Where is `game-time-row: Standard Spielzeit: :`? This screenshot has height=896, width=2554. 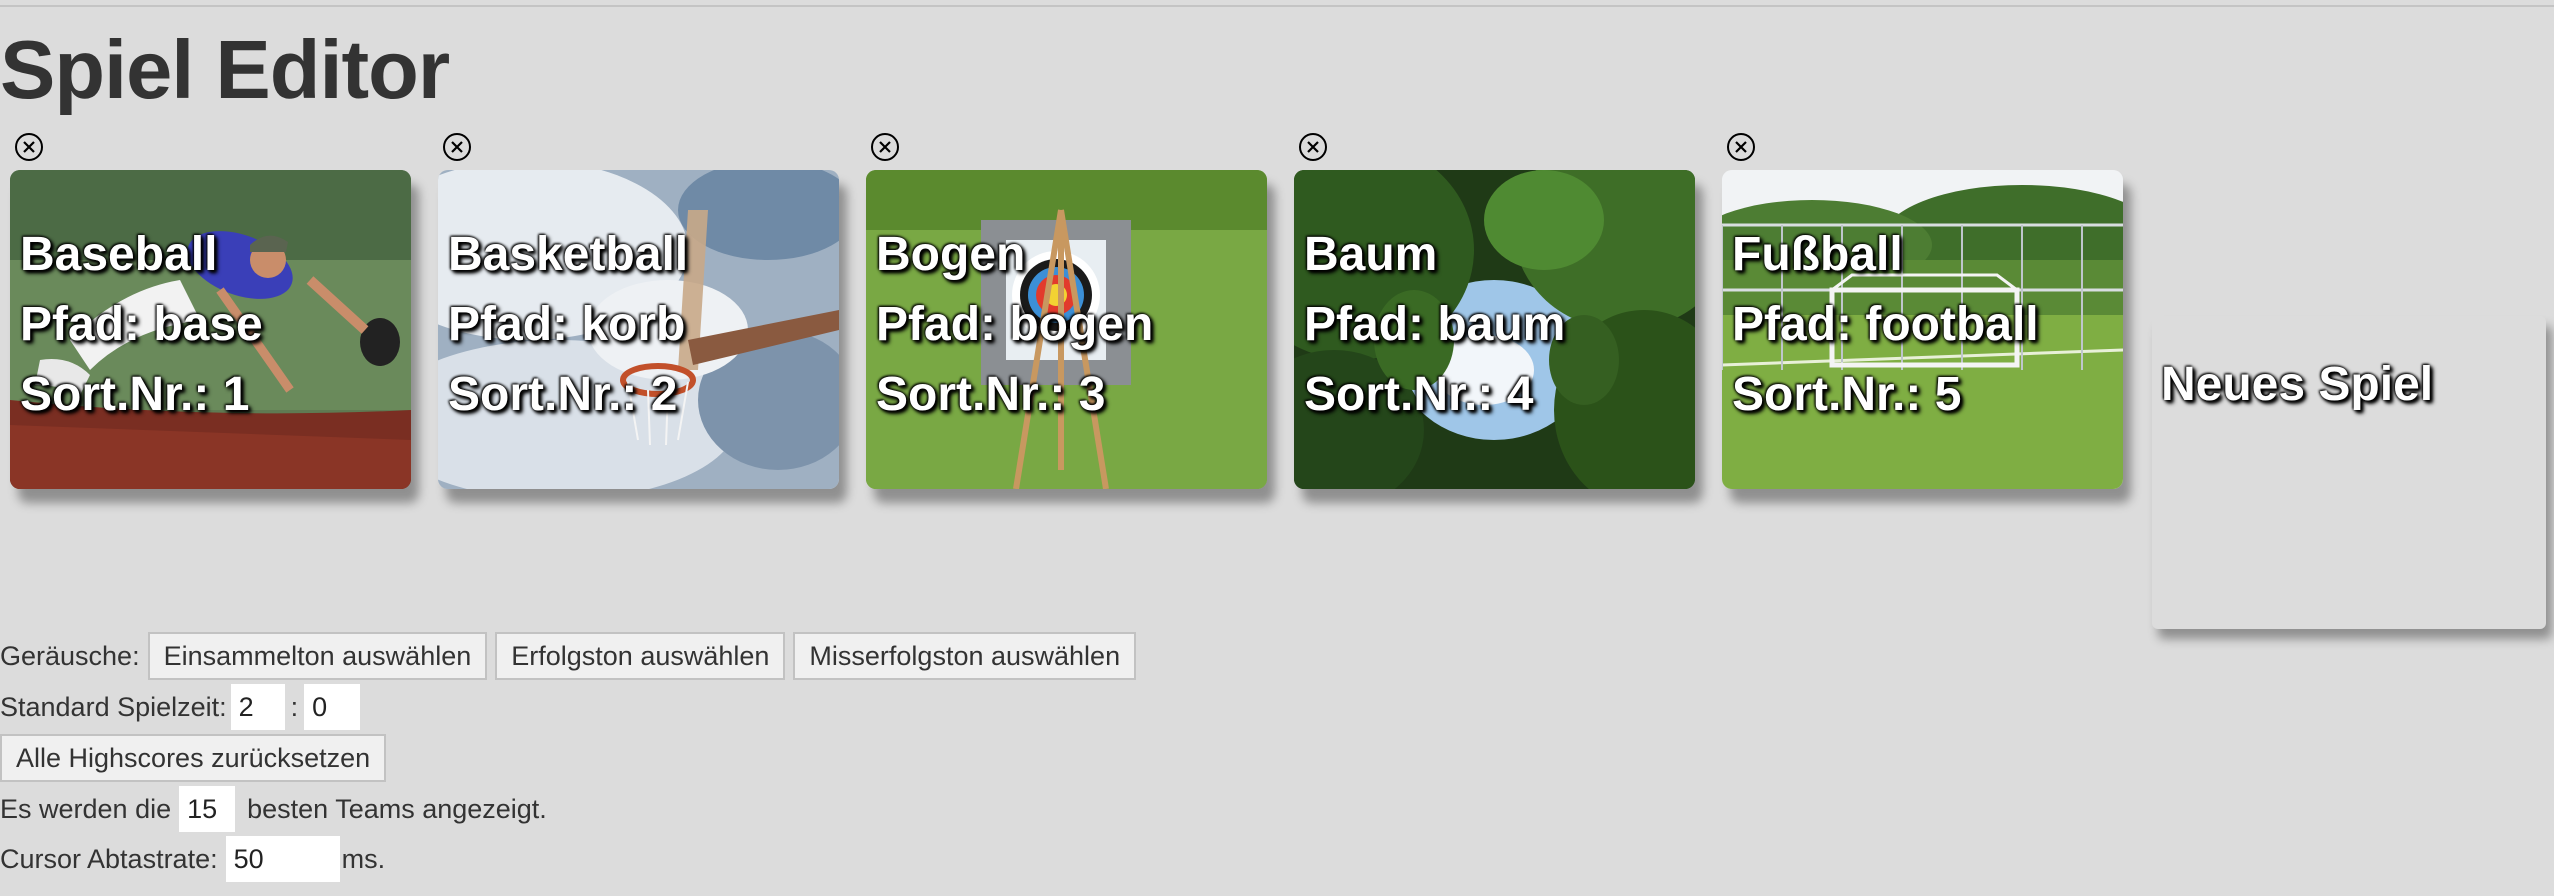
game-time-row: Standard Spielzeit: : is located at coordinates (180, 707).